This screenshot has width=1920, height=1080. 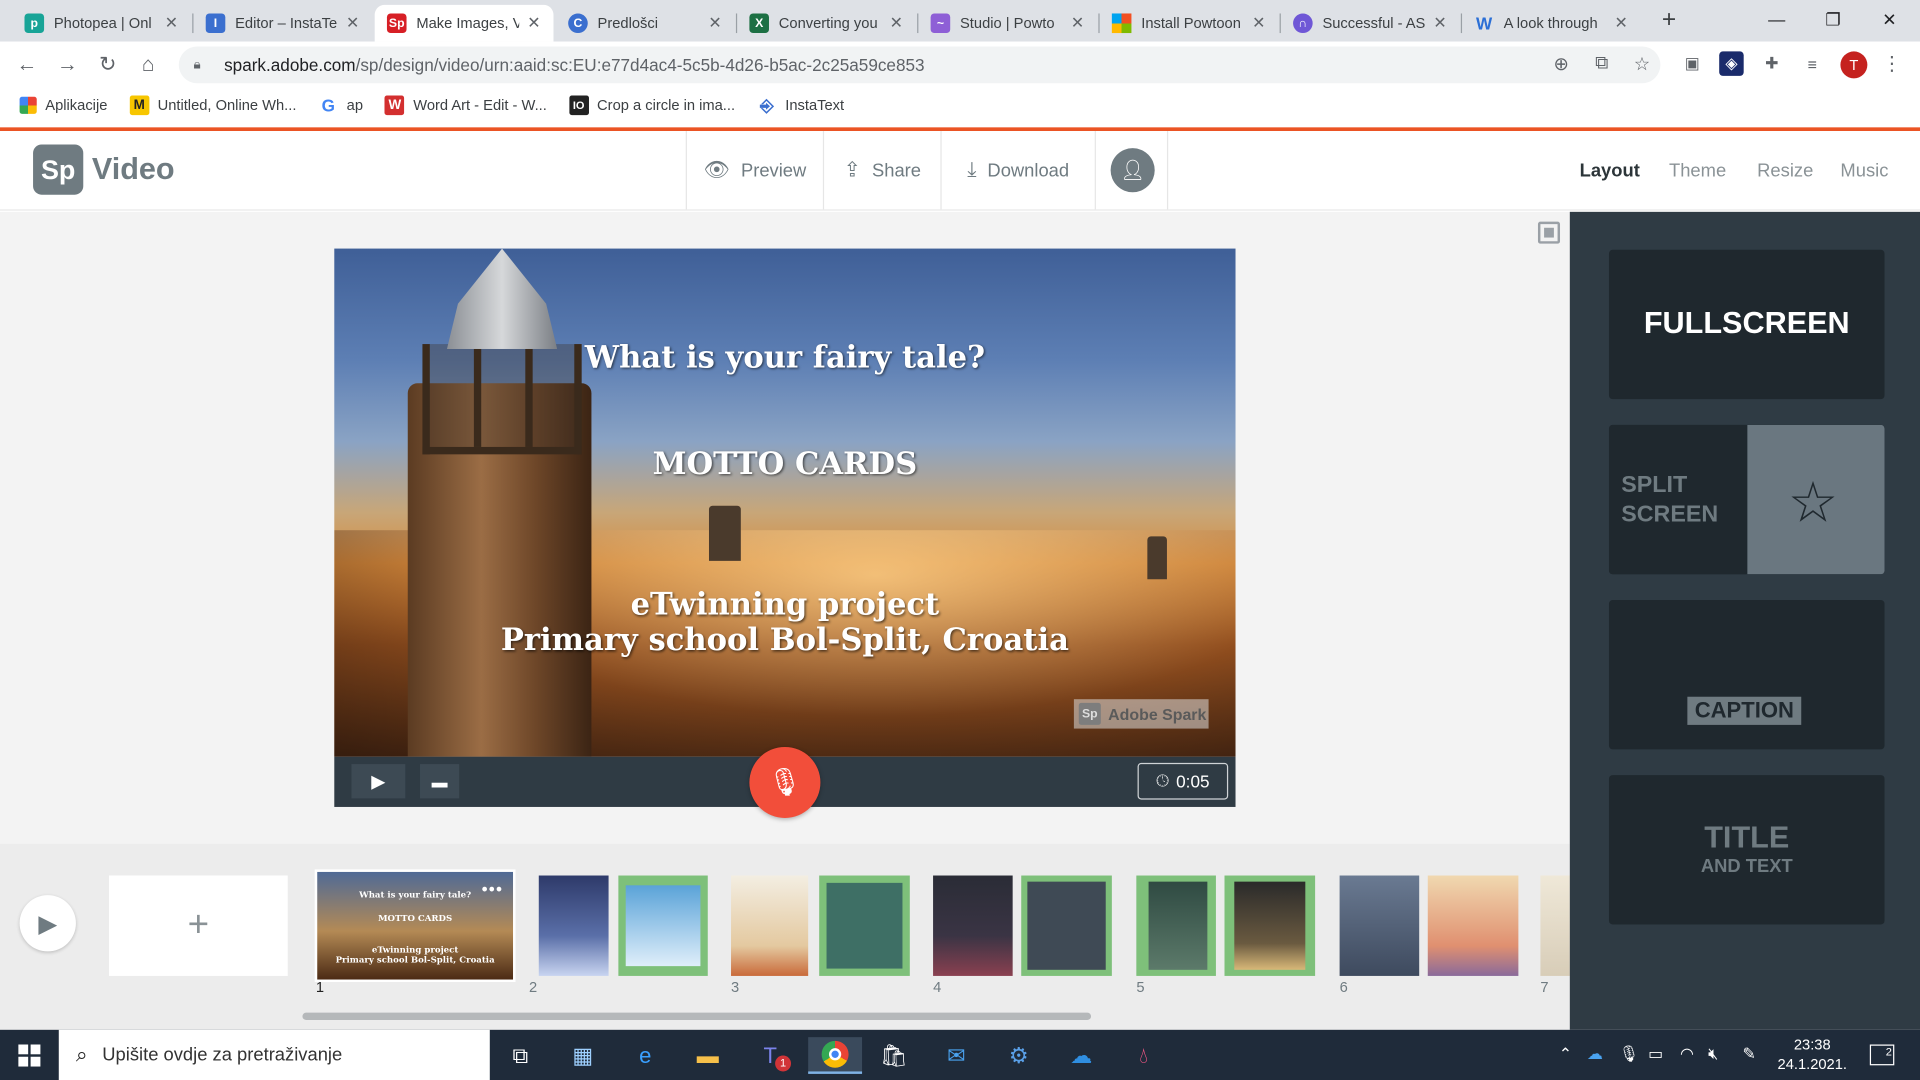 What do you see at coordinates (1748, 1054) in the screenshot?
I see `pen-icon: ✎` at bounding box center [1748, 1054].